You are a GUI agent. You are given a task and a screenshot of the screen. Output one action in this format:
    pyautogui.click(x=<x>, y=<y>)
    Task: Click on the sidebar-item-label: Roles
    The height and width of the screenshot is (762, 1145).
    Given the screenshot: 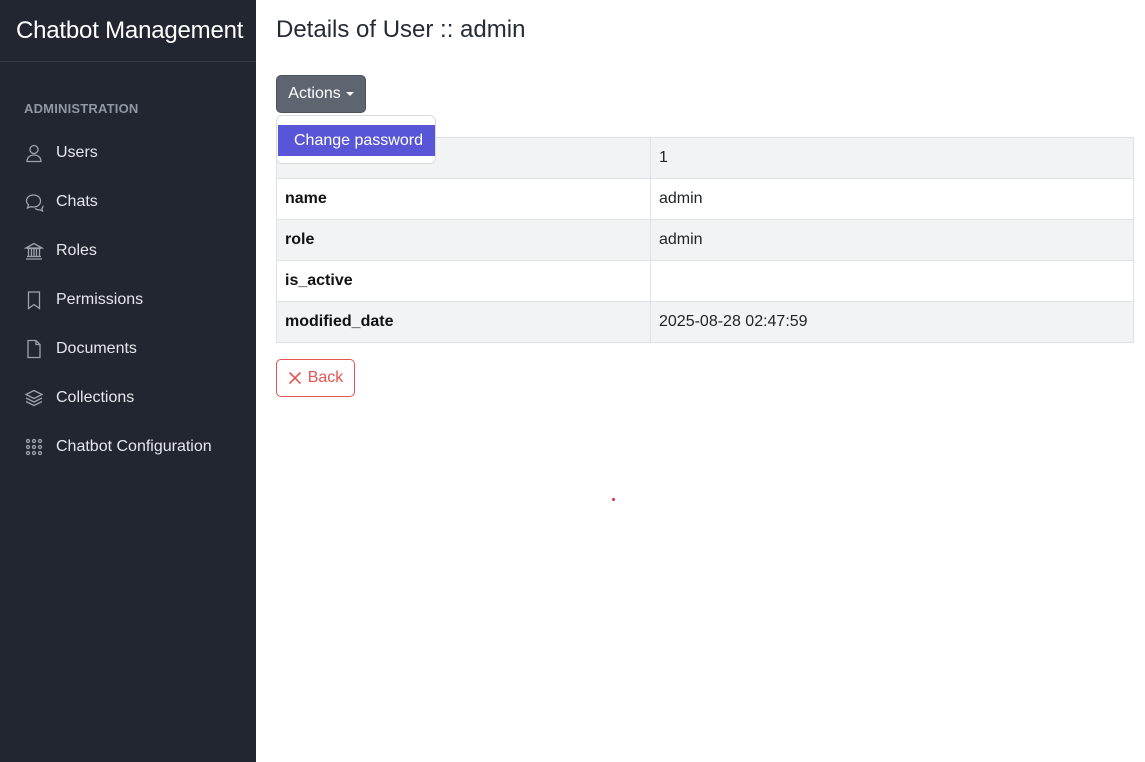 What is the action you would take?
    pyautogui.click(x=76, y=250)
    